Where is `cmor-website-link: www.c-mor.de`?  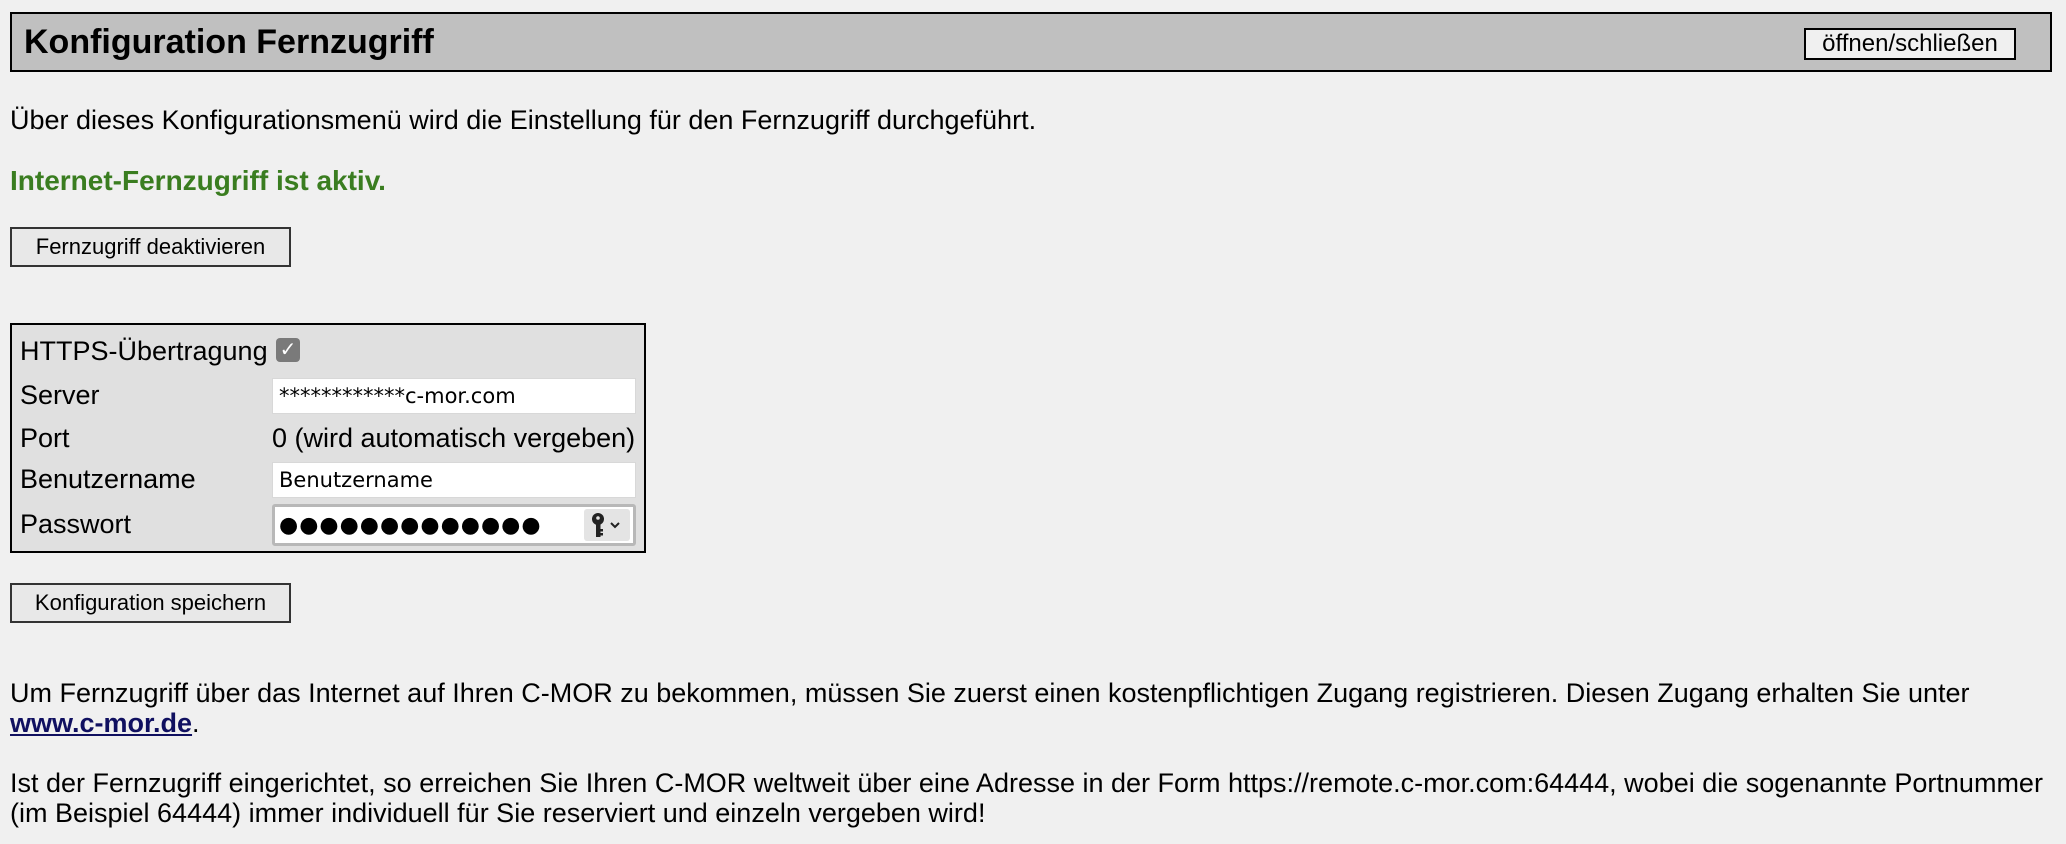
cmor-website-link: www.c-mor.de is located at coordinates (101, 723).